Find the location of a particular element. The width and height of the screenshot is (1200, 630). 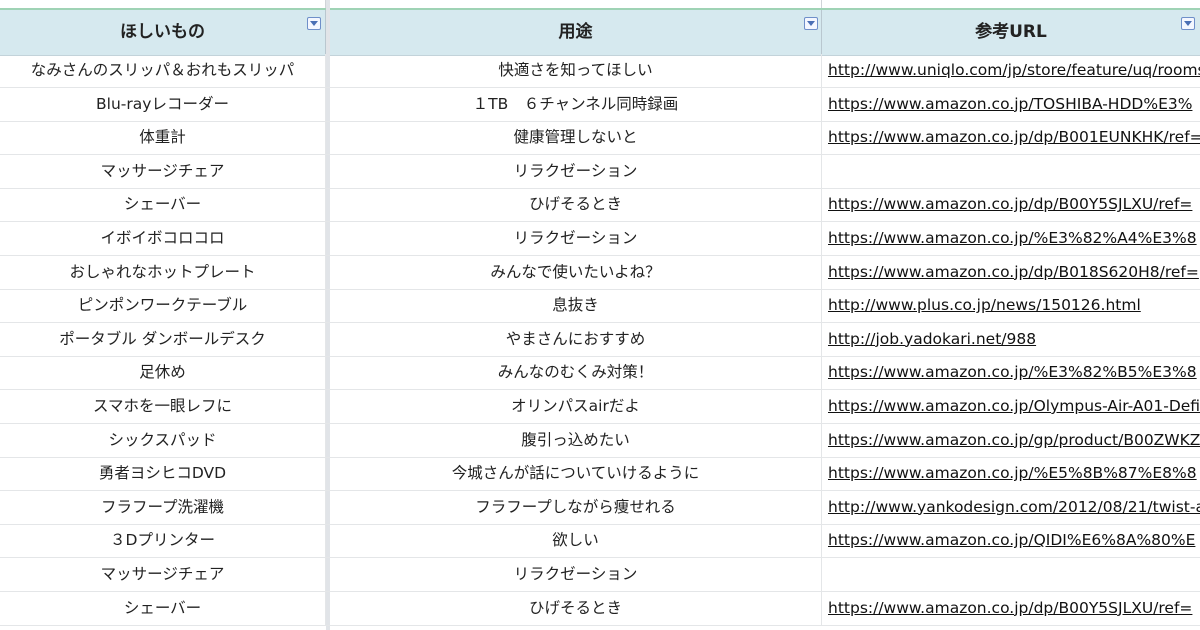

url-link: https://www.amazon.co.jp/TOSHIBA-HDD%E3% is located at coordinates (1010, 104).